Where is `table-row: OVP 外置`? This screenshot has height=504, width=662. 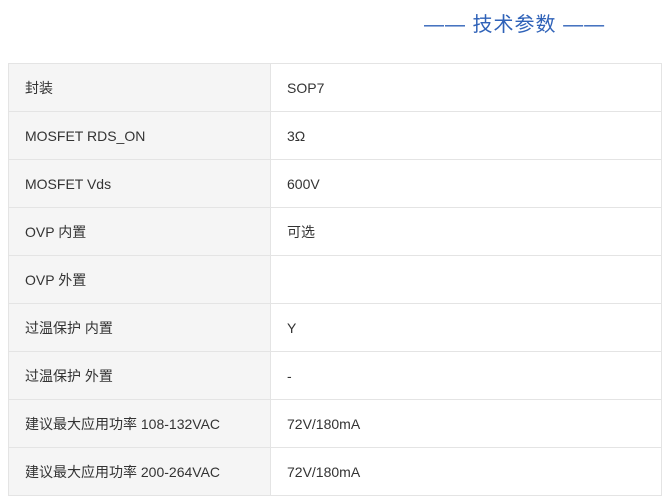 table-row: OVP 外置 is located at coordinates (335, 279).